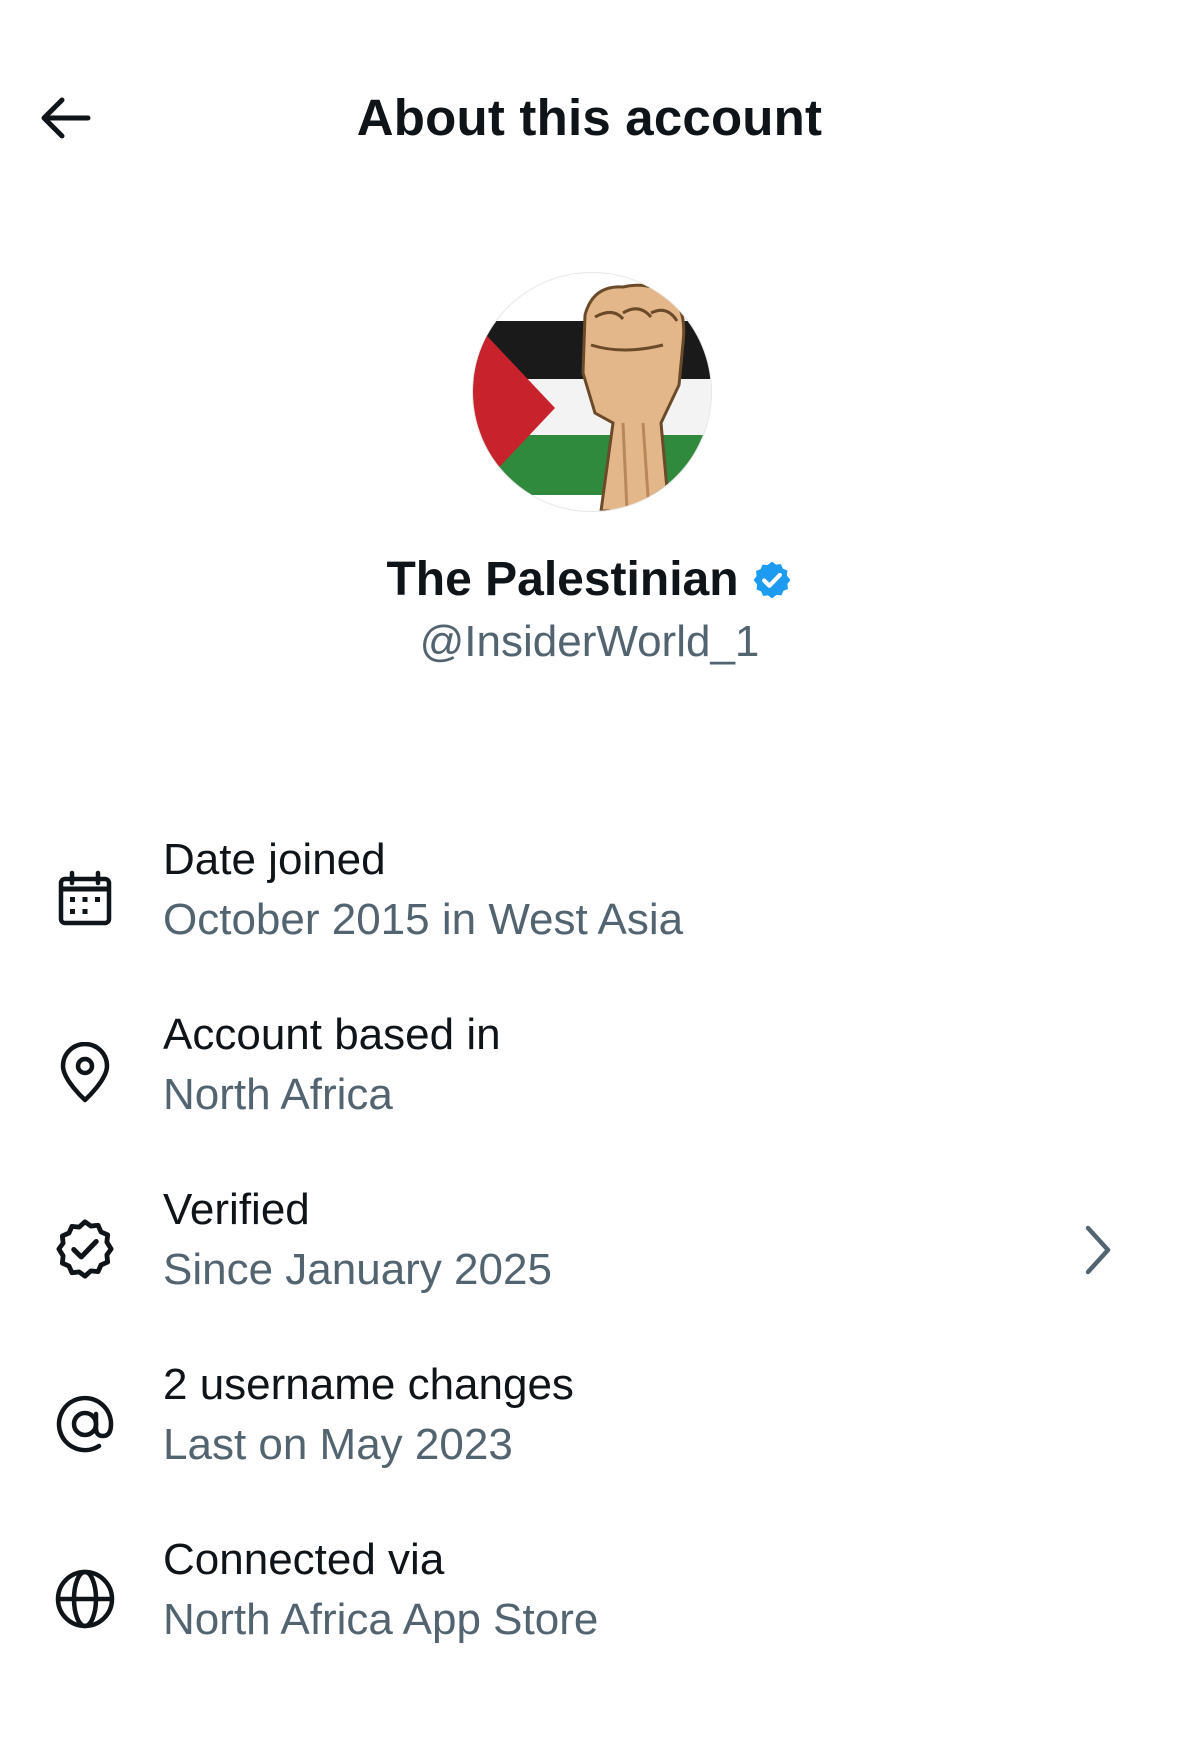 The width and height of the screenshot is (1179, 1741). What do you see at coordinates (85, 1249) in the screenshot?
I see `verified-badge-outline-icon` at bounding box center [85, 1249].